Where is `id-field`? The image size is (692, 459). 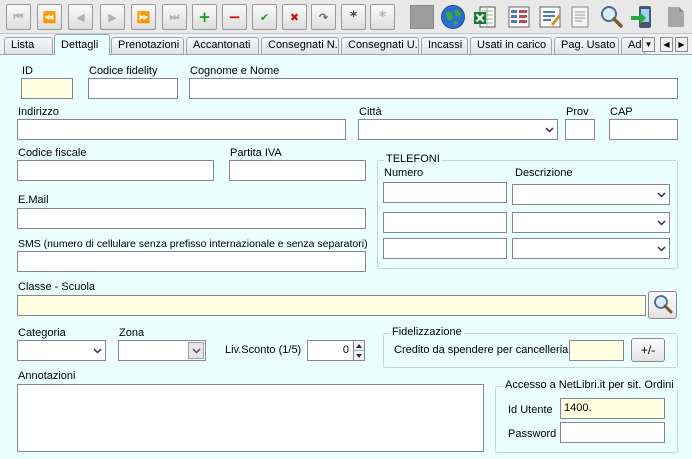
id-field is located at coordinates (47, 88).